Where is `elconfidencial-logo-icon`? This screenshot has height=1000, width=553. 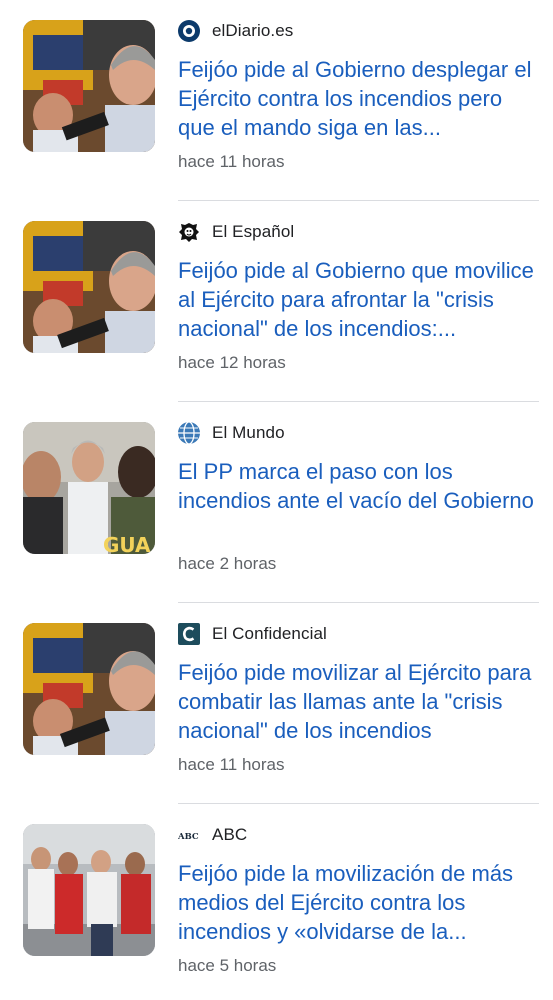 elconfidencial-logo-icon is located at coordinates (189, 634).